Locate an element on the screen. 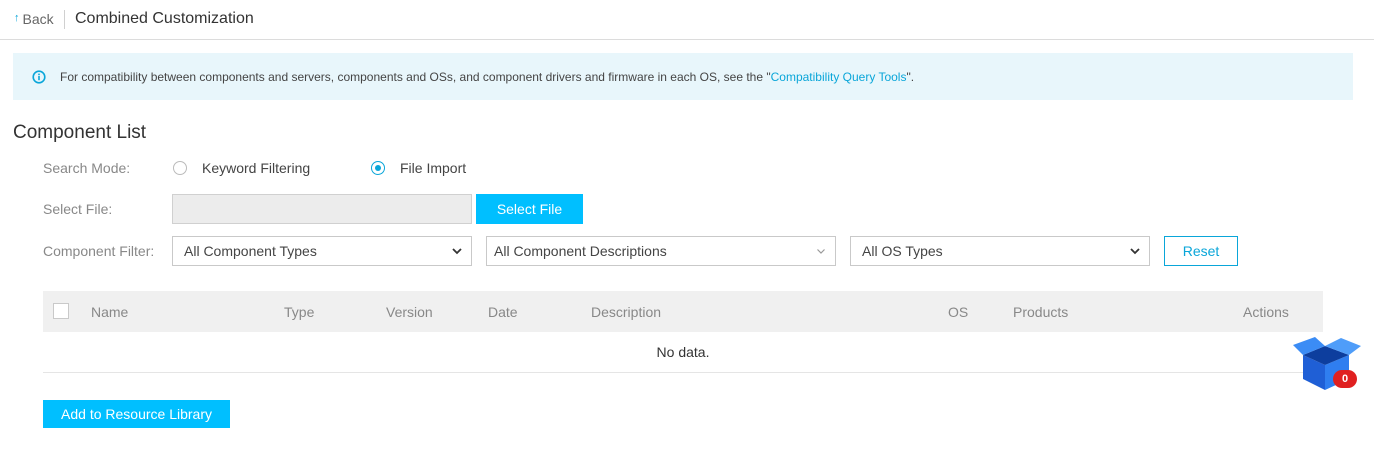 The width and height of the screenshot is (1374, 468). file-path-input is located at coordinates (322, 209).